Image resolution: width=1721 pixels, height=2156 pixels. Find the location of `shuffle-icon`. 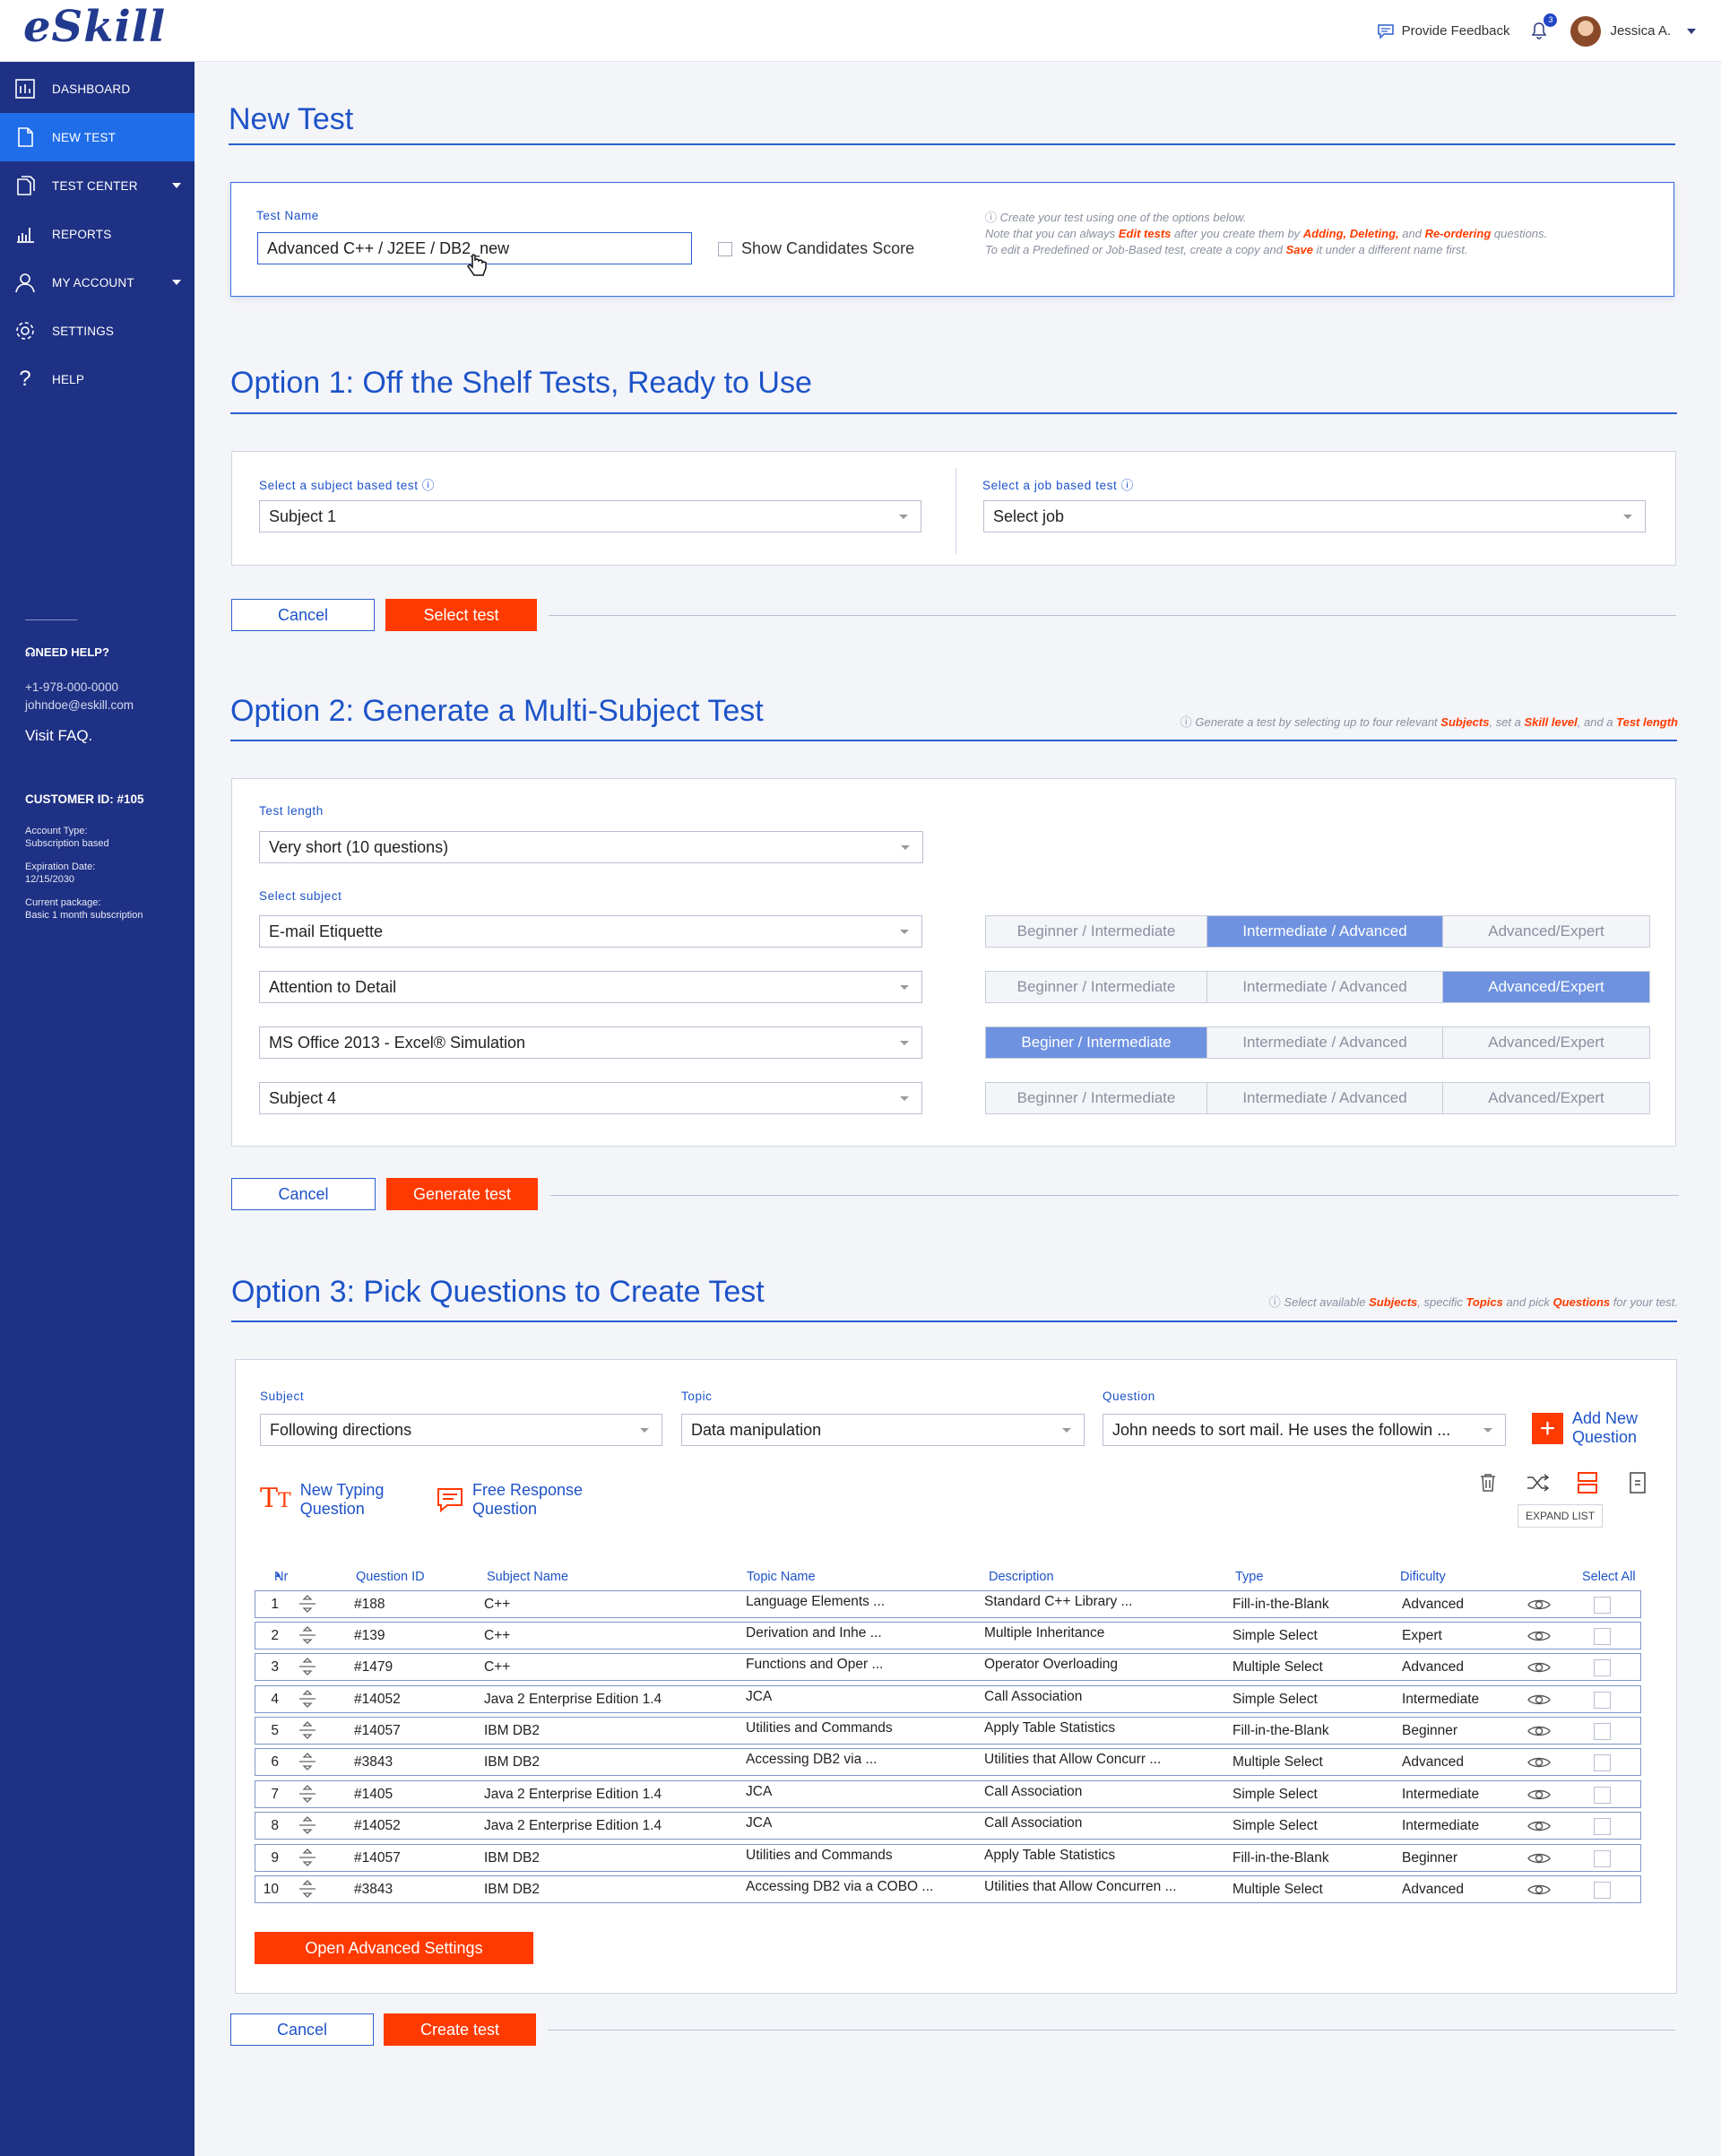

shuffle-icon is located at coordinates (1538, 1483).